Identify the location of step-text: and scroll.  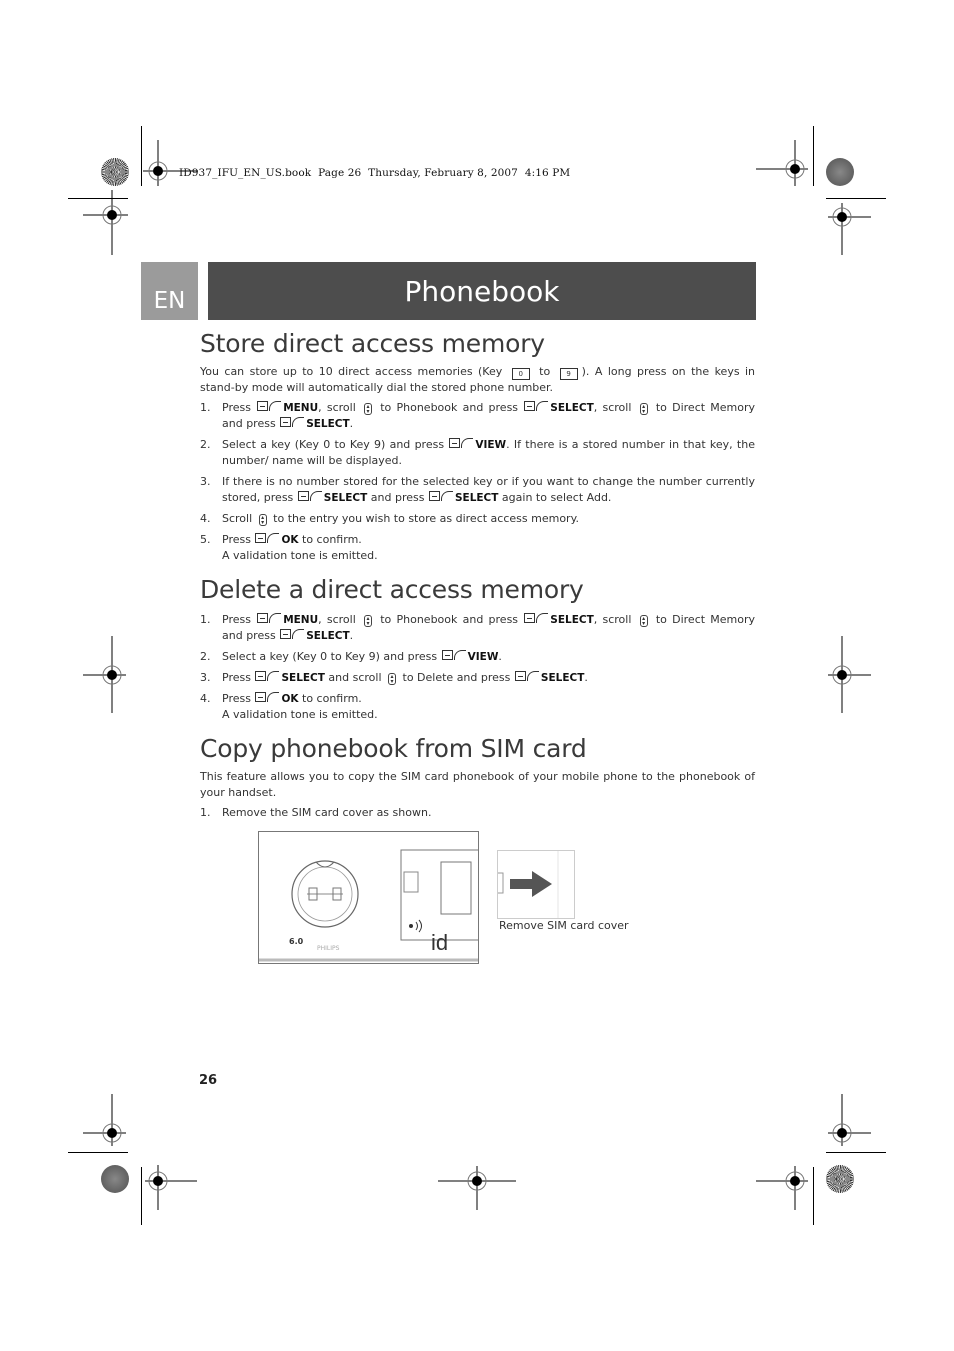
(355, 677).